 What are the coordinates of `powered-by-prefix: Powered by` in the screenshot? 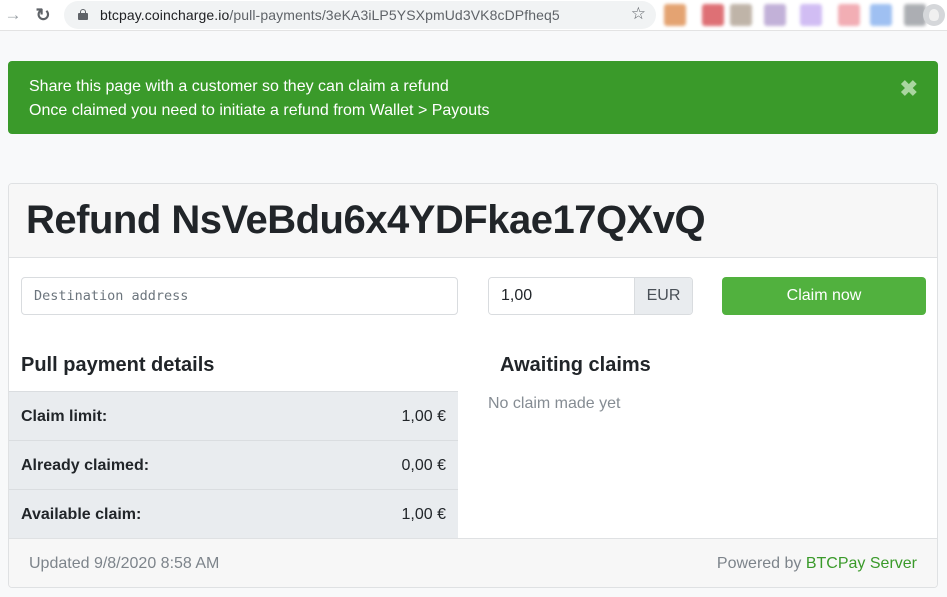 It's located at (761, 563).